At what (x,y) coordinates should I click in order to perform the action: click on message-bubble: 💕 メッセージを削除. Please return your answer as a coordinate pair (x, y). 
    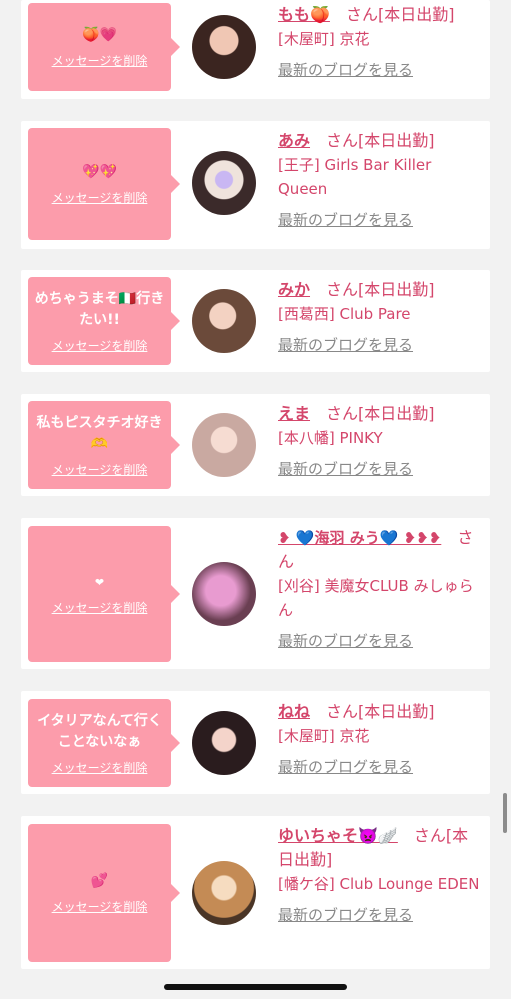
    Looking at the image, I should click on (104, 893).